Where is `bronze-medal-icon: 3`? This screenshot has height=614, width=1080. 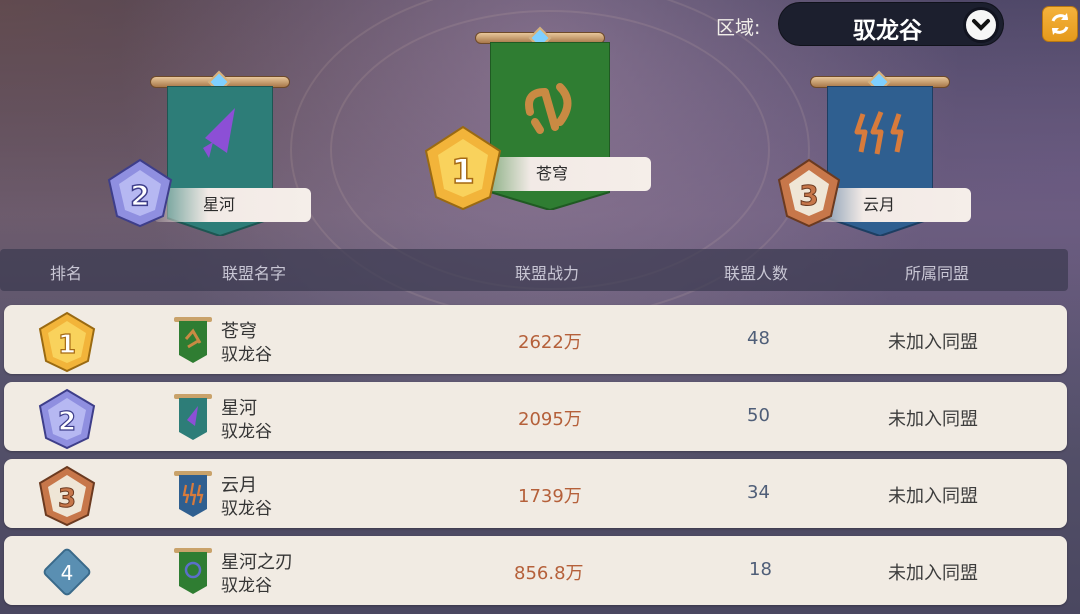
bronze-medal-icon: 3 is located at coordinates (809, 193).